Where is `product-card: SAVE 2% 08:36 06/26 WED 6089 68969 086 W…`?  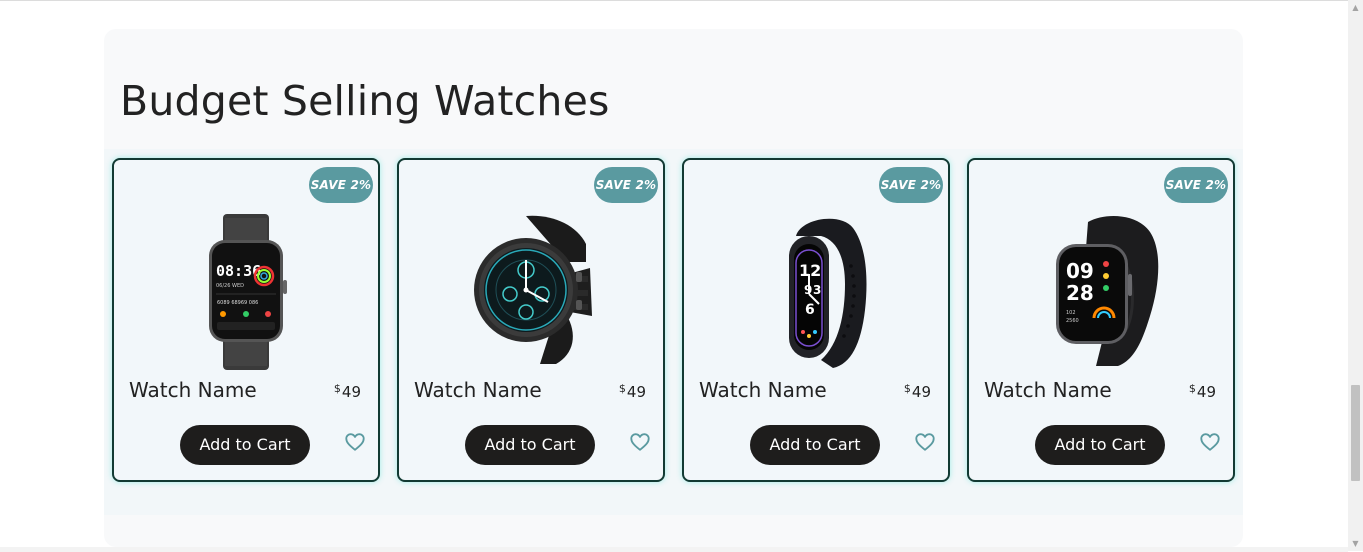
product-card: SAVE 2% 08:36 06/26 WED 6089 68969 086 W… is located at coordinates (246, 320).